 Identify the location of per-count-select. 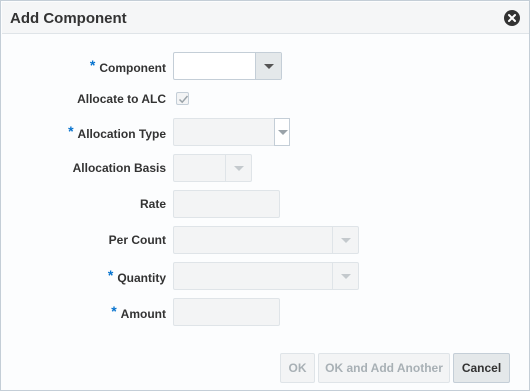
(266, 240).